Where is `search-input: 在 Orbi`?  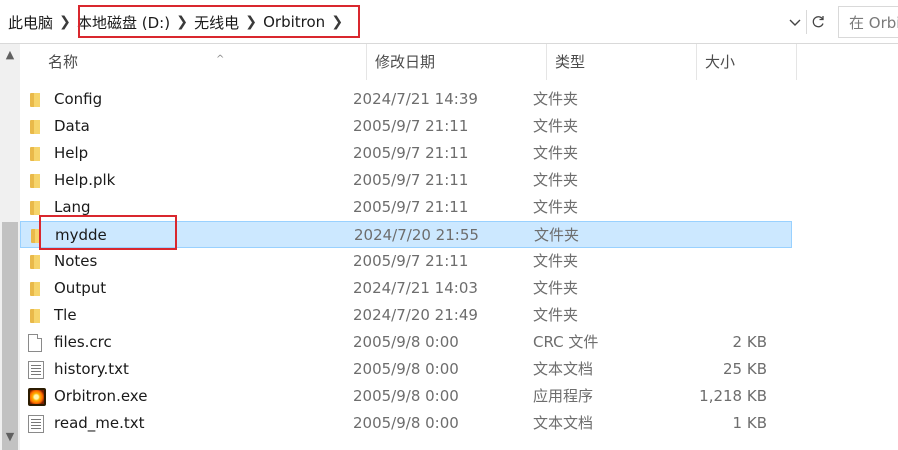 search-input: 在 Orbi is located at coordinates (868, 22).